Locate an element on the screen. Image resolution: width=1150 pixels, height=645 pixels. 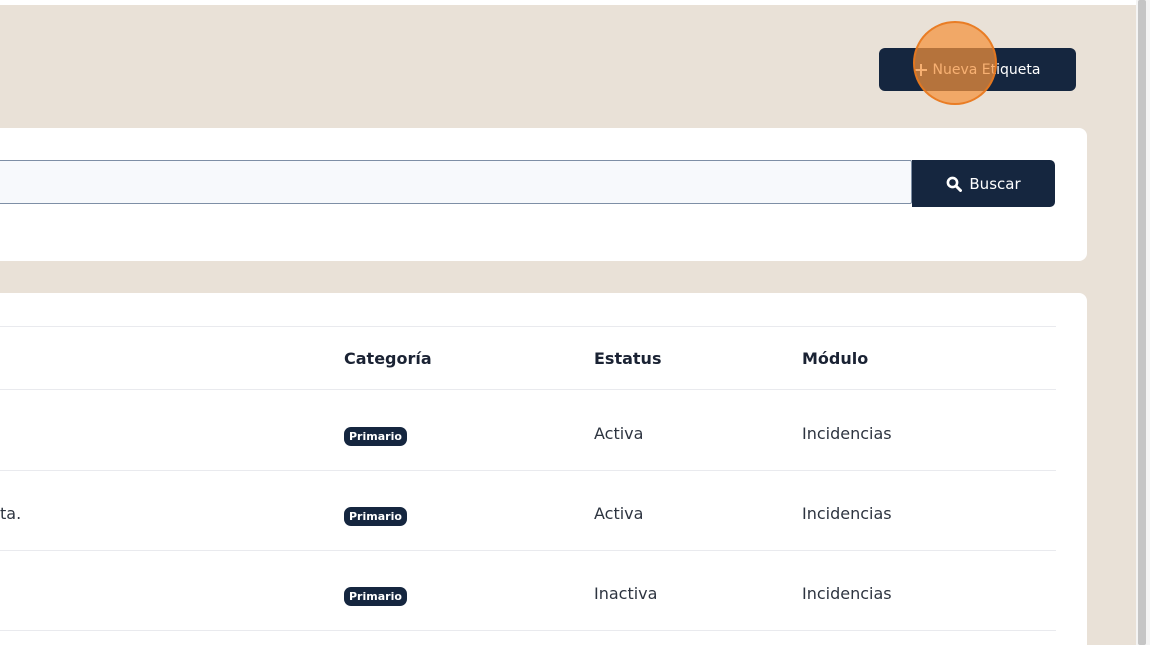
new-tag-button: Nueva Etiqueta is located at coordinates (977, 69).